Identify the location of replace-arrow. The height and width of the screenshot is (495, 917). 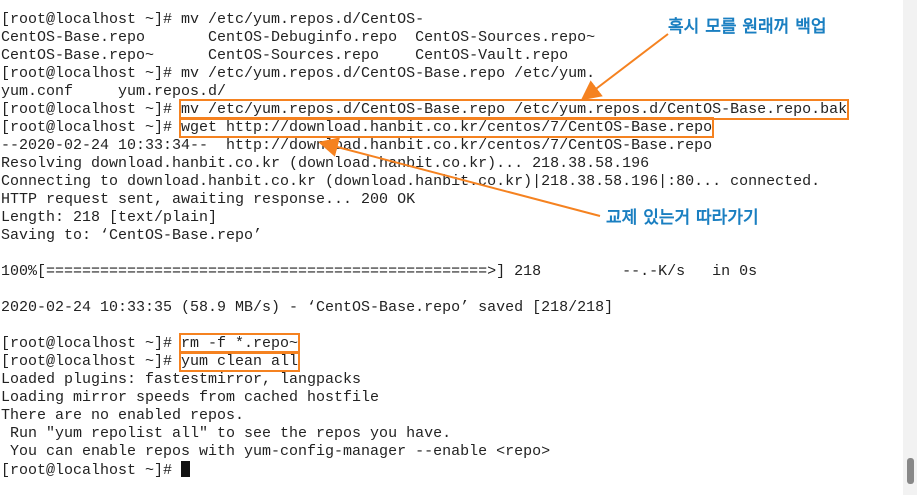
(459, 177).